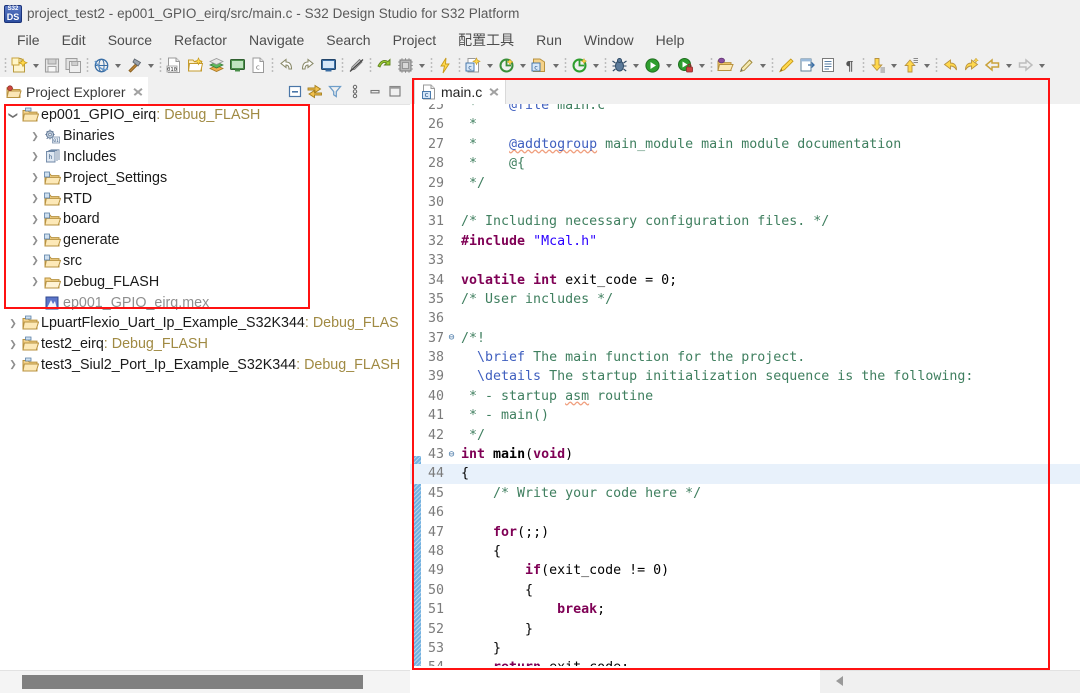 The width and height of the screenshot is (1080, 693). Describe the element at coordinates (950, 681) in the screenshot. I see `editor-horizontal-scrollbar` at that location.